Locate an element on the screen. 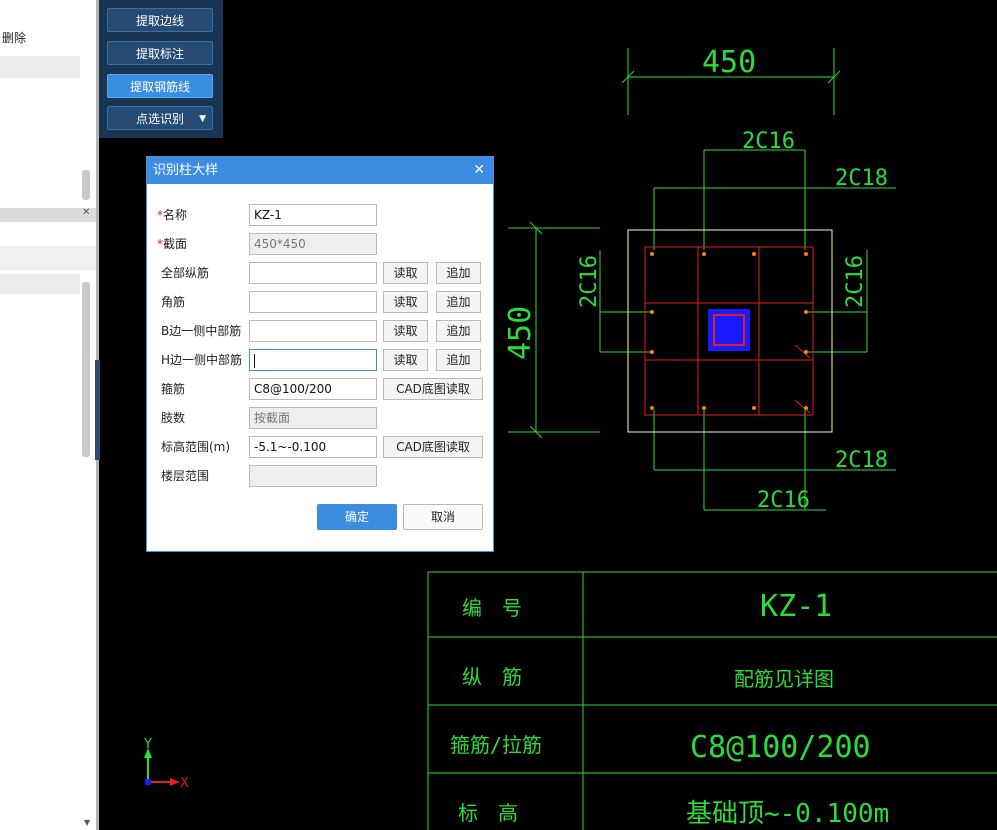 The height and width of the screenshot is (830, 997). h-side-append-button: 追加 is located at coordinates (458, 360).